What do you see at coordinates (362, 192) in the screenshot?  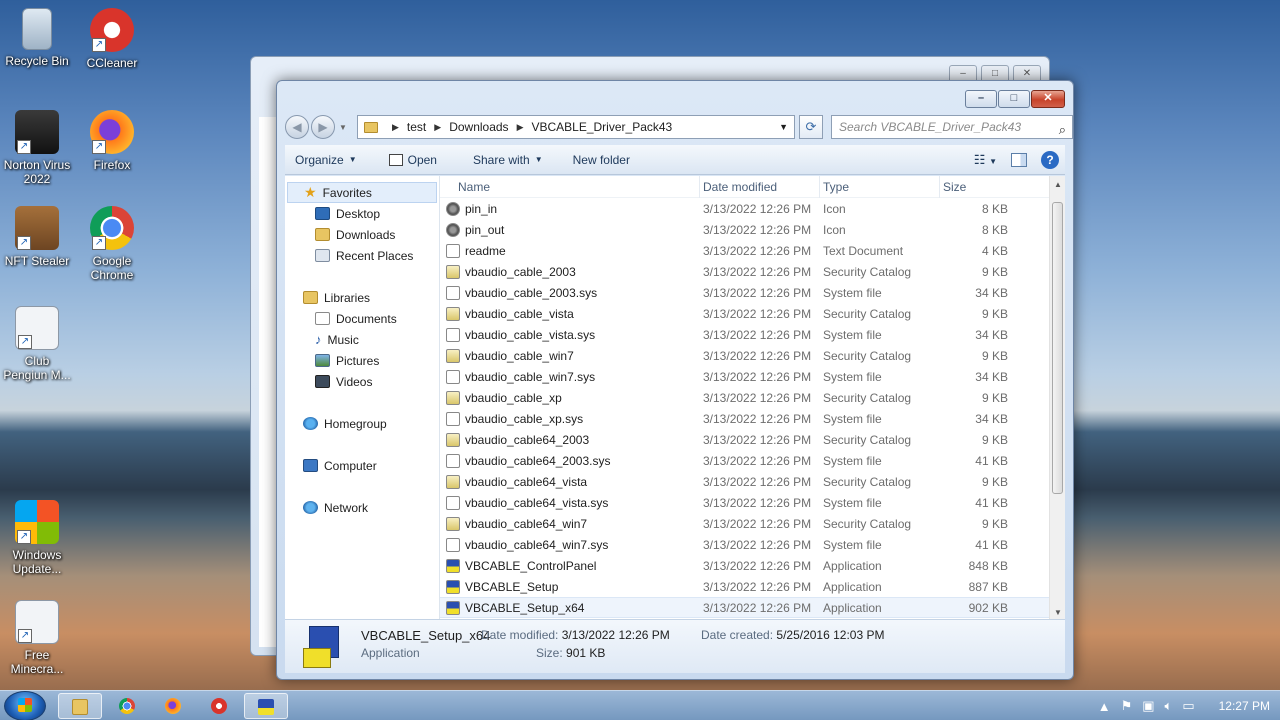 I see `nav-item-favorites: ★ Favorites` at bounding box center [362, 192].